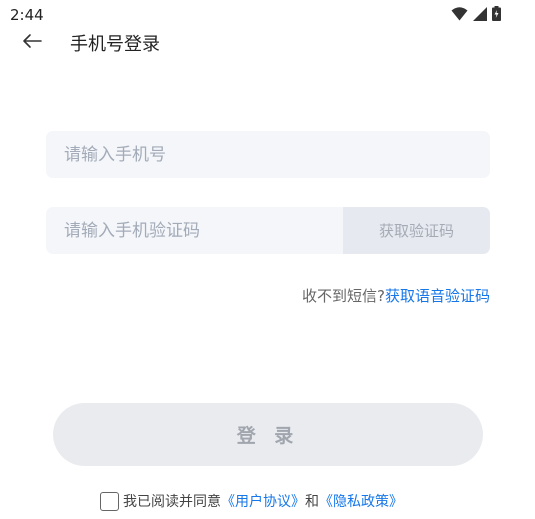  Describe the element at coordinates (109, 501) in the screenshot. I see `agreement-checkbox` at that location.